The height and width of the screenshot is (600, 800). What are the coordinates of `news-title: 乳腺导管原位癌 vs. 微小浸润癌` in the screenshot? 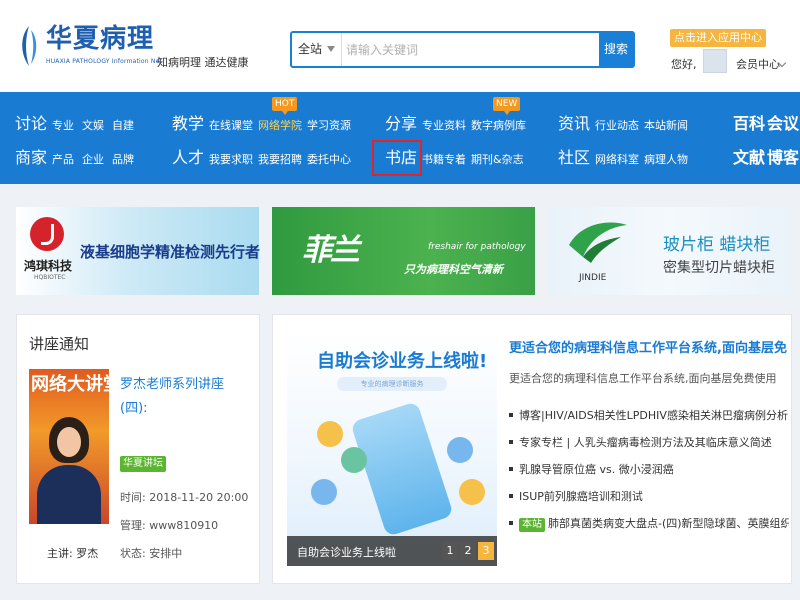 It's located at (596, 469).